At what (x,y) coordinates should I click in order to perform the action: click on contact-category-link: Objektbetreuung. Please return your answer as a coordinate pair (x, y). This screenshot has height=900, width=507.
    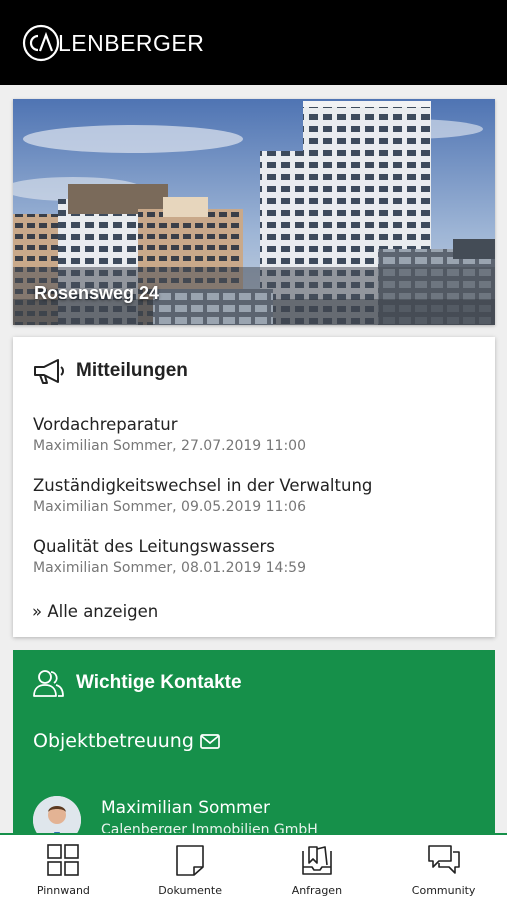
    Looking at the image, I should click on (126, 741).